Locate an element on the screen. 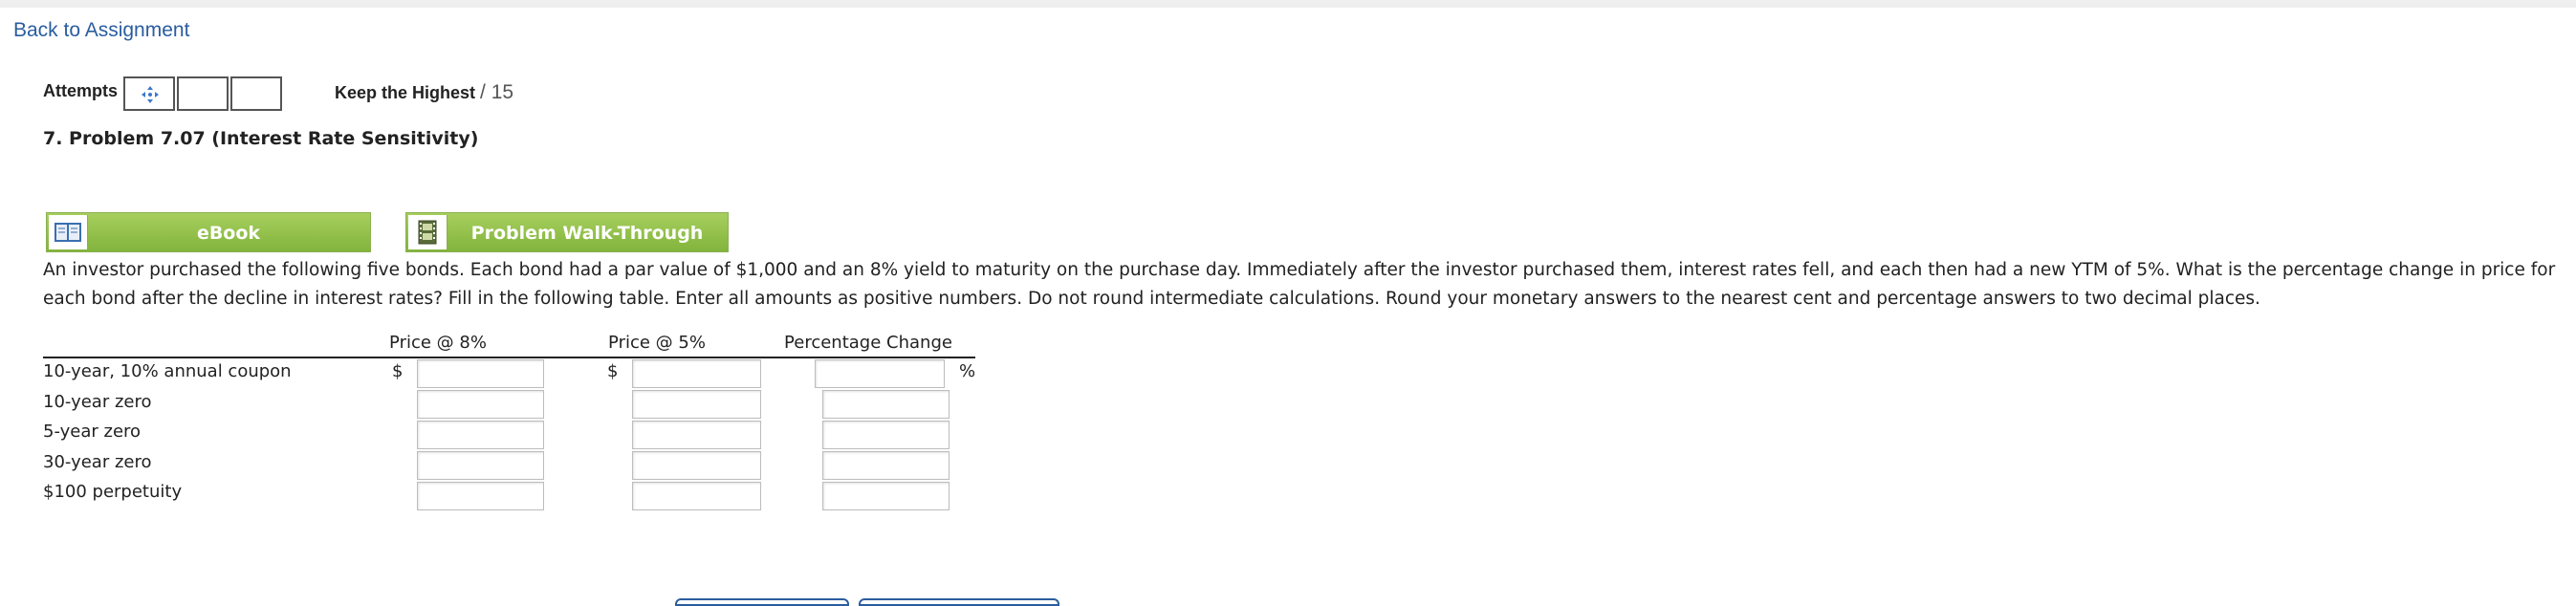  row-label: $100 perpetuity is located at coordinates (113, 492).